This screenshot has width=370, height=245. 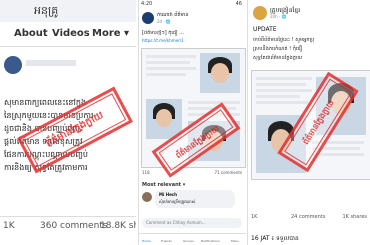 I want to click on post-stats: 1K 360 comments 18.8K shares, so click(x=68, y=226).